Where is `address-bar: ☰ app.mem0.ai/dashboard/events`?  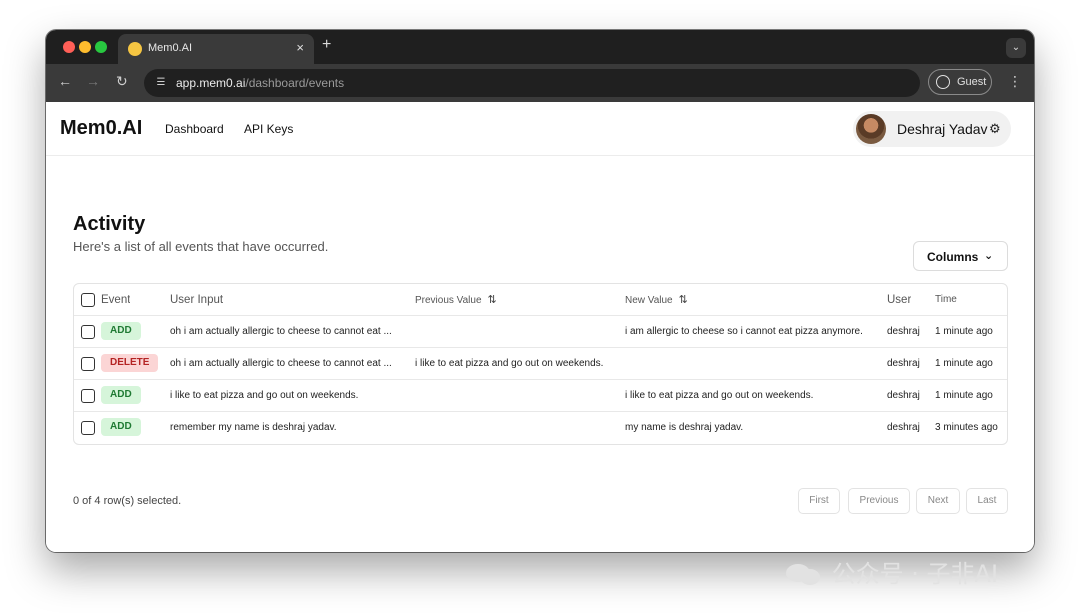 address-bar: ☰ app.mem0.ai/dashboard/events is located at coordinates (532, 83).